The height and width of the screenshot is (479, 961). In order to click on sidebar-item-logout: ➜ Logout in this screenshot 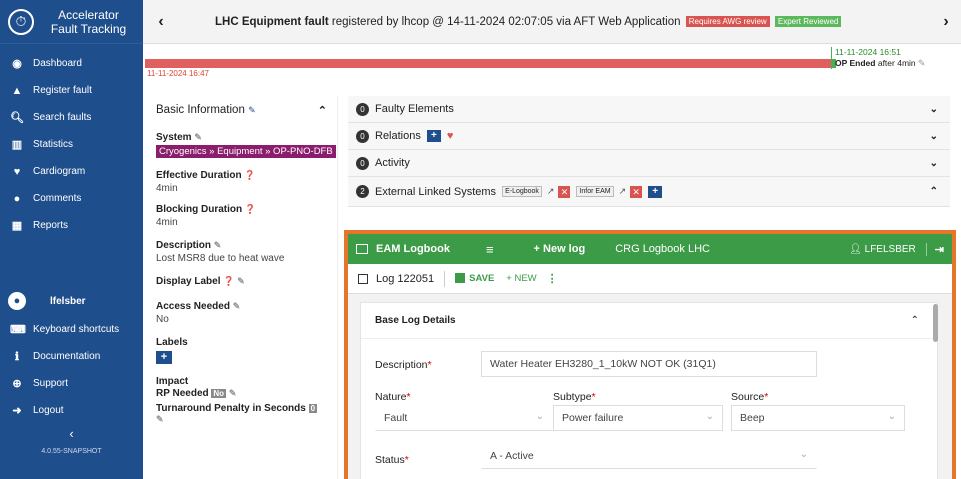, I will do `click(71, 410)`.